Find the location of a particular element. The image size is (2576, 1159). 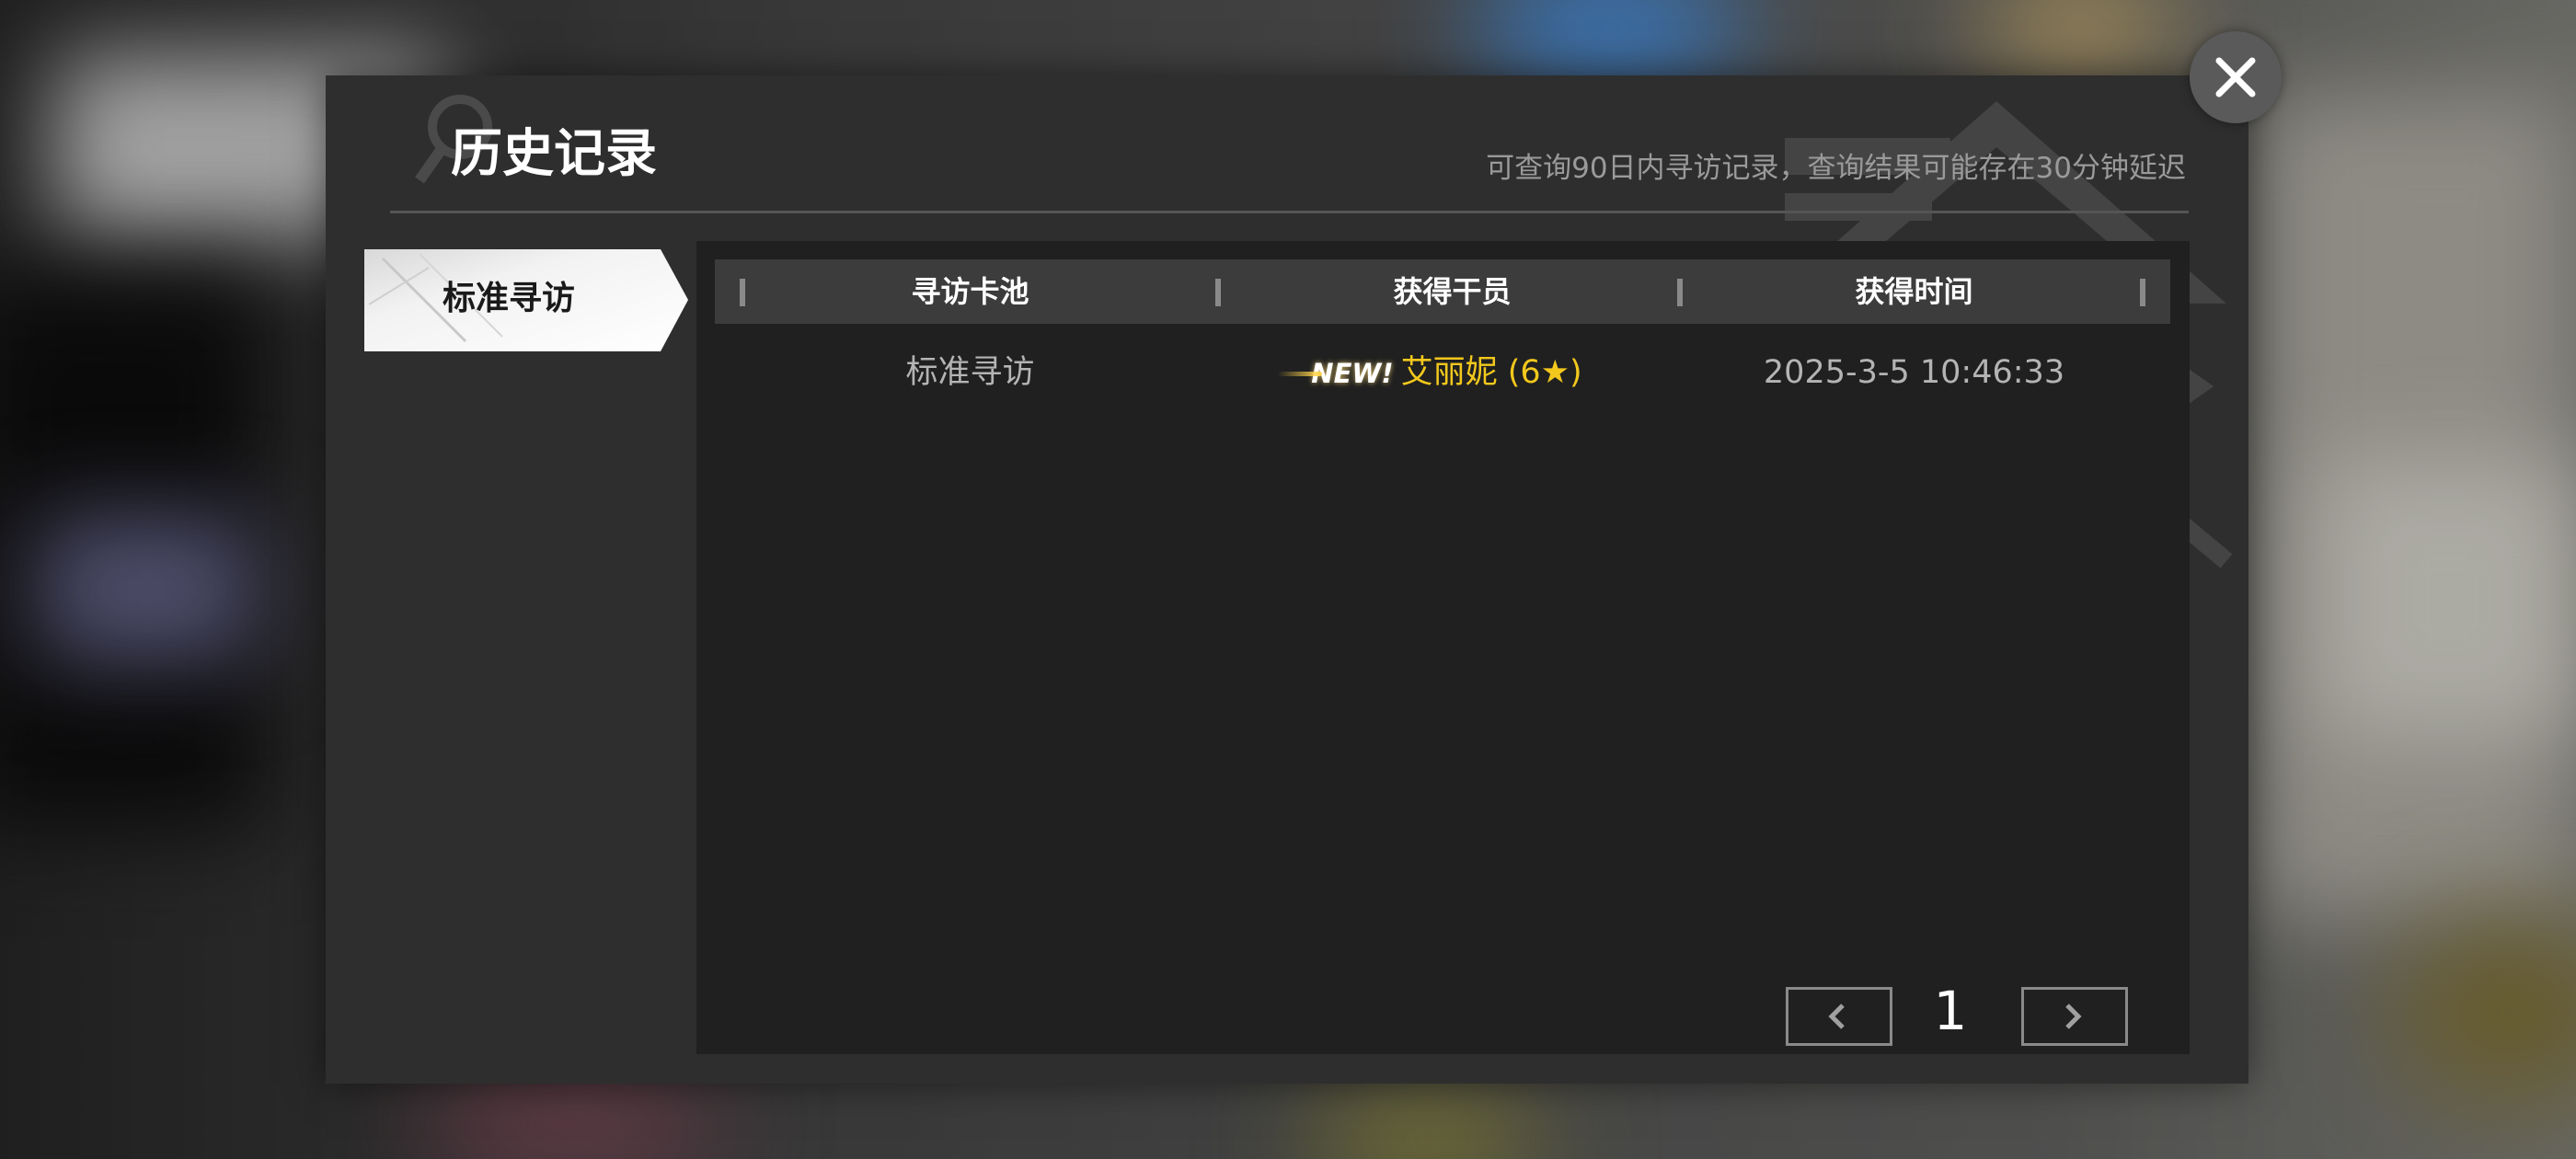

chevron-right-icon is located at coordinates (2073, 1016).